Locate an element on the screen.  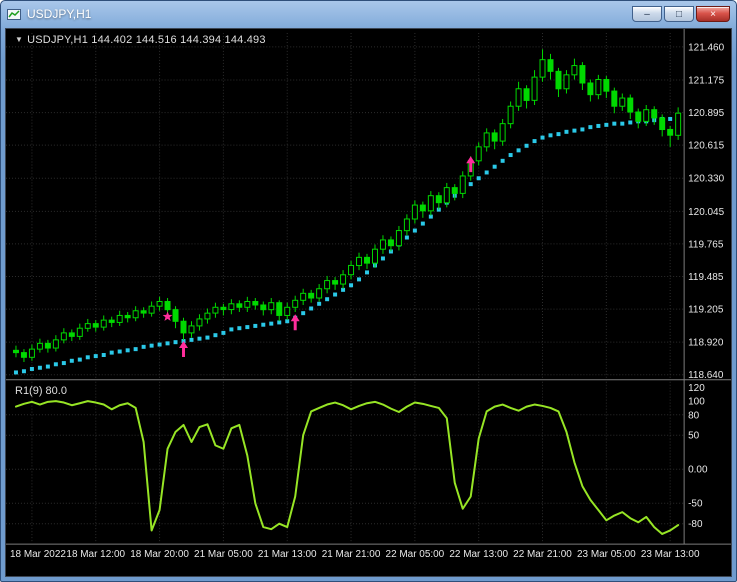
time-tick-label: 22 Mar 13:00 is located at coordinates (478, 554).